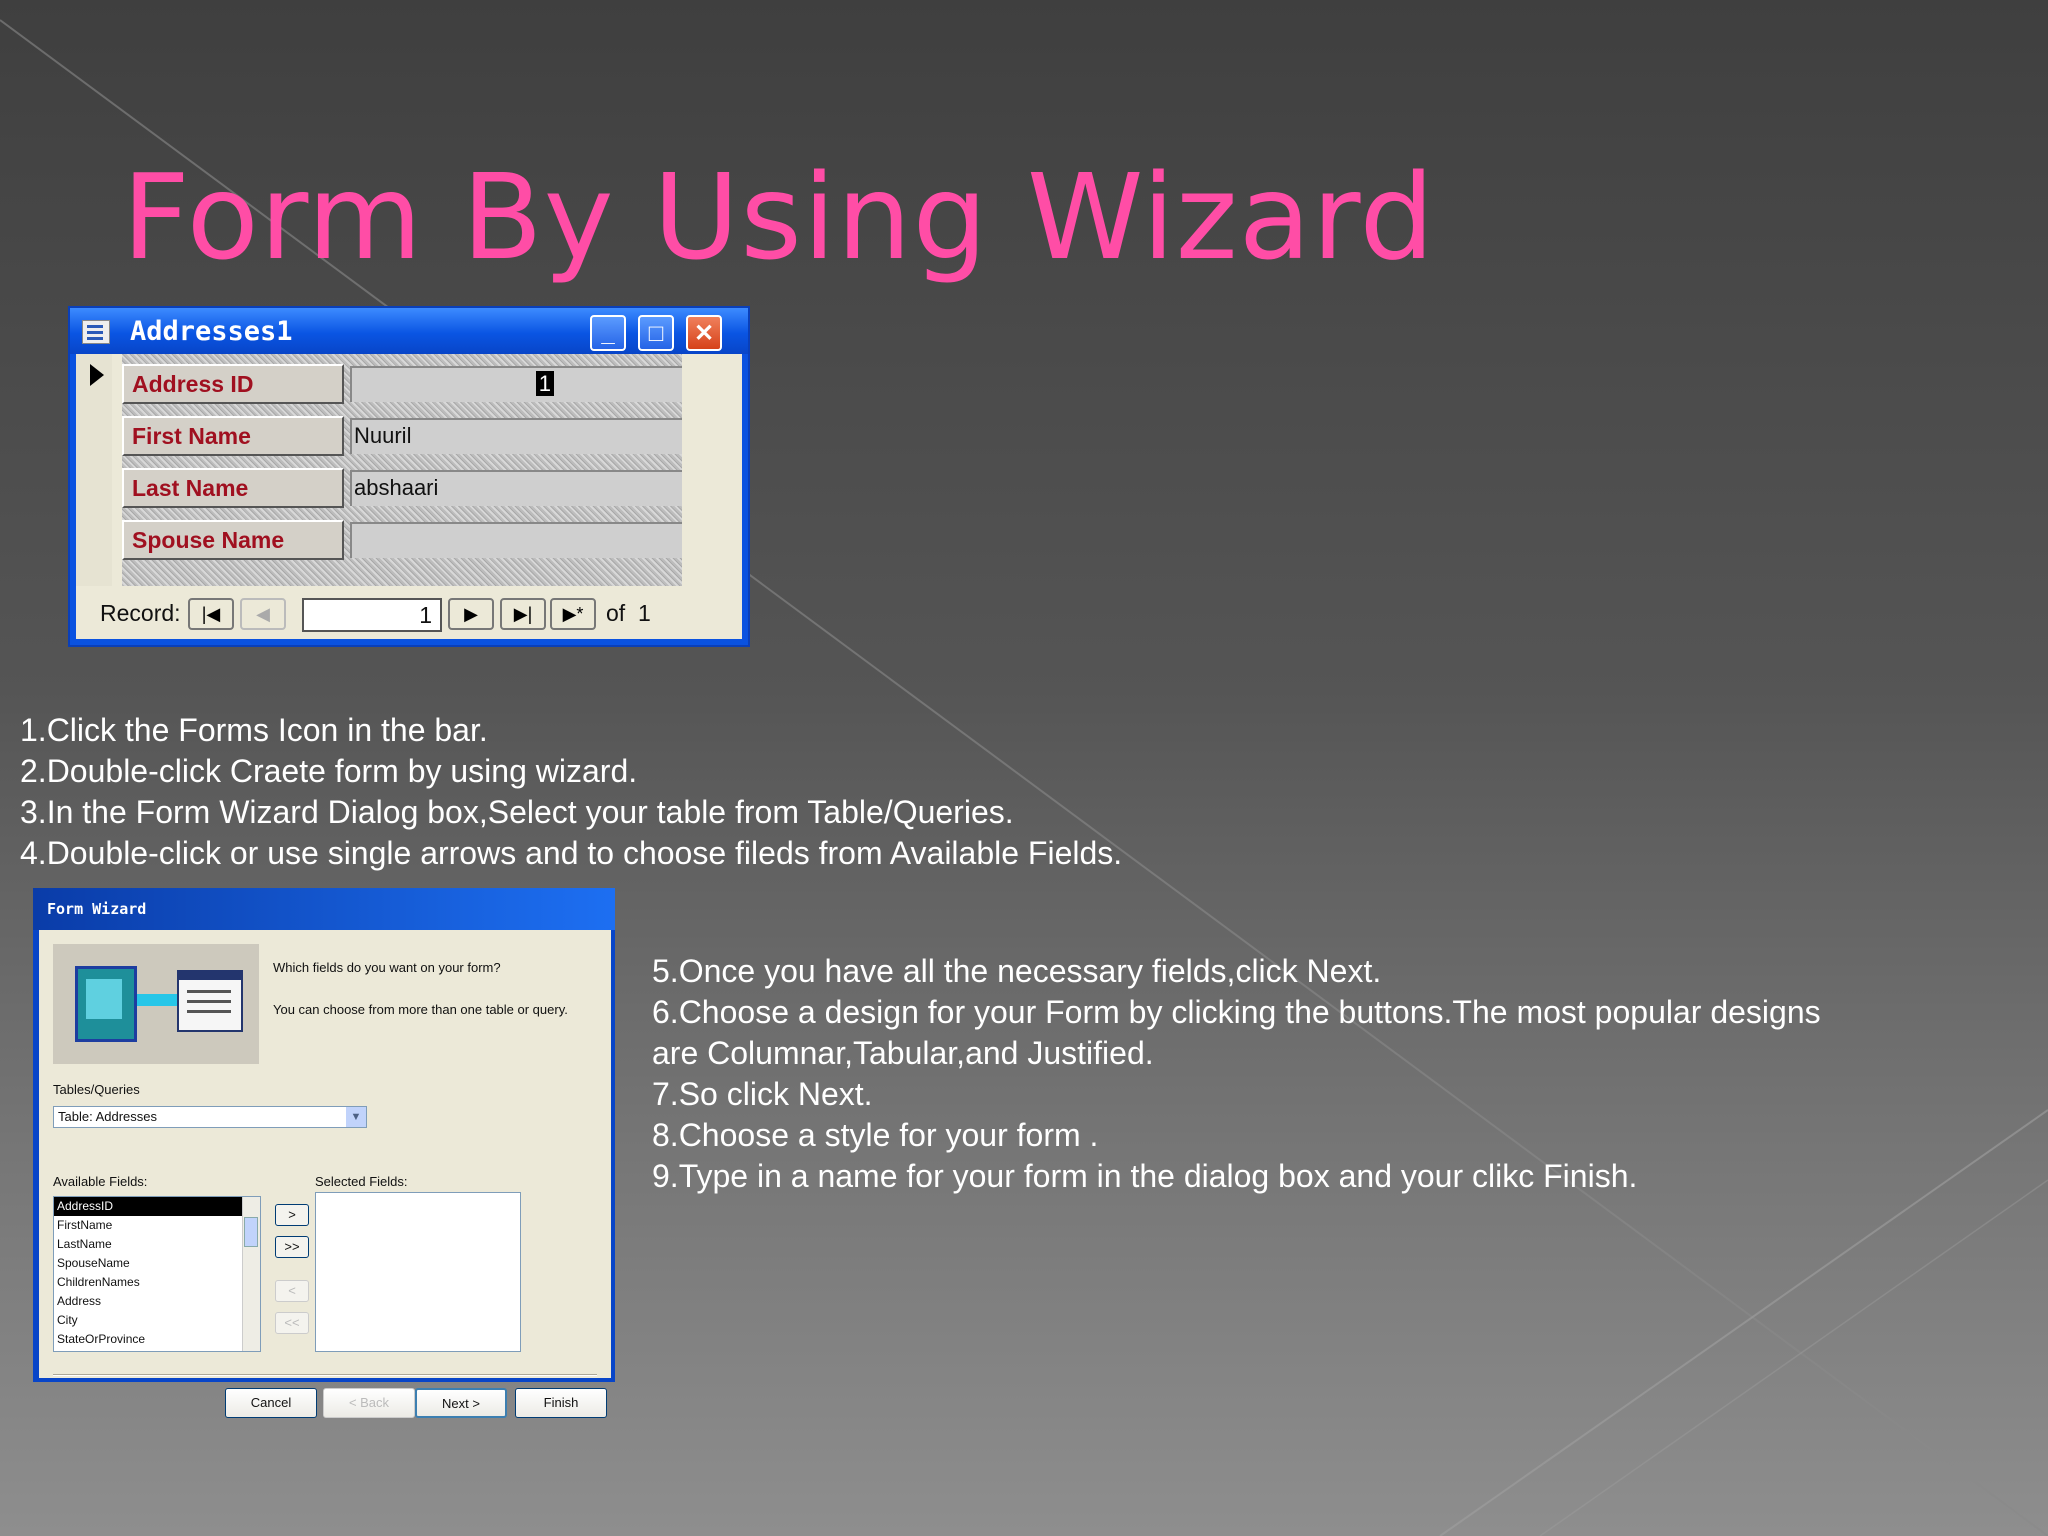  What do you see at coordinates (292, 1291) in the screenshot?
I see `remove-field-button: <` at bounding box center [292, 1291].